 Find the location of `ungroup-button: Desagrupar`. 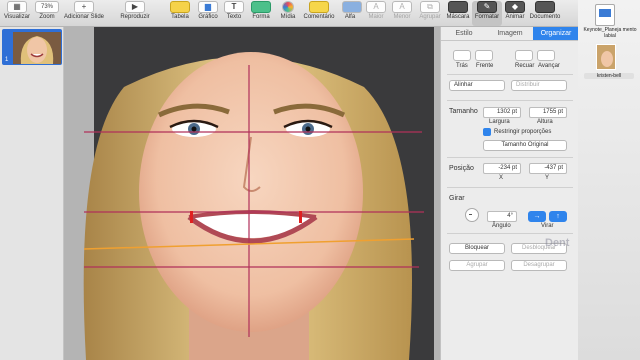

ungroup-button: Desagrupar is located at coordinates (539, 265).